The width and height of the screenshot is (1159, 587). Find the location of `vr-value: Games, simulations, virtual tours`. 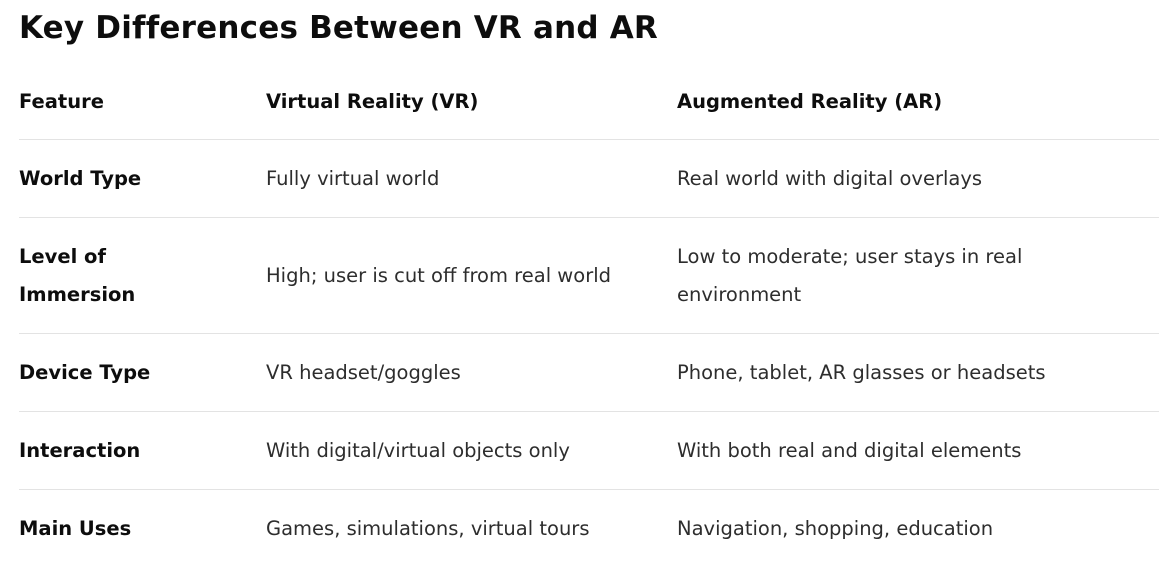

vr-value: Games, simulations, virtual tours is located at coordinates (428, 528).